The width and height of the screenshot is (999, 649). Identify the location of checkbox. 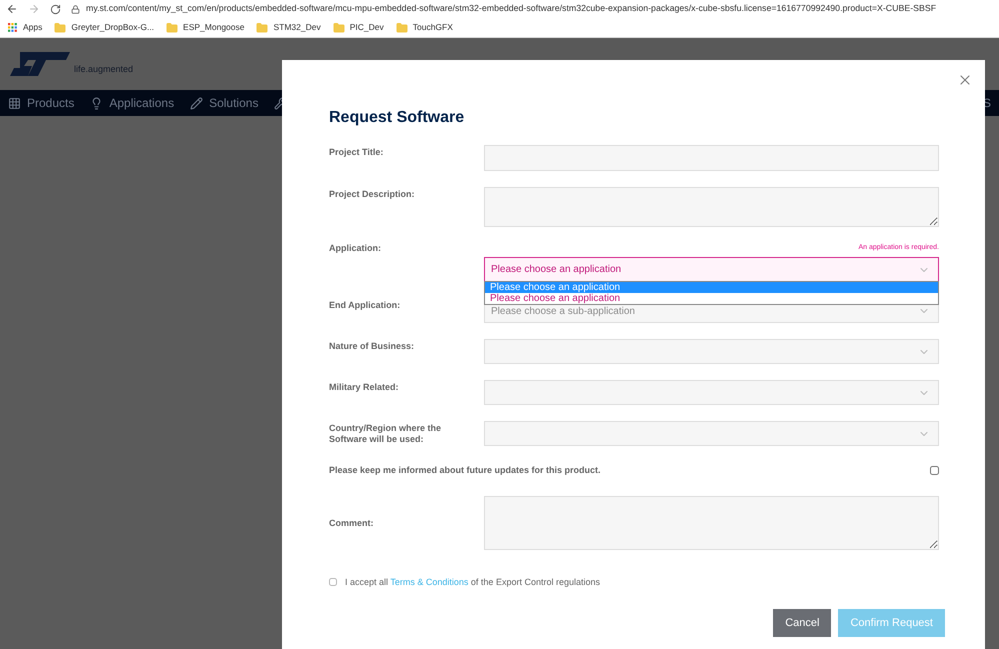
(934, 471).